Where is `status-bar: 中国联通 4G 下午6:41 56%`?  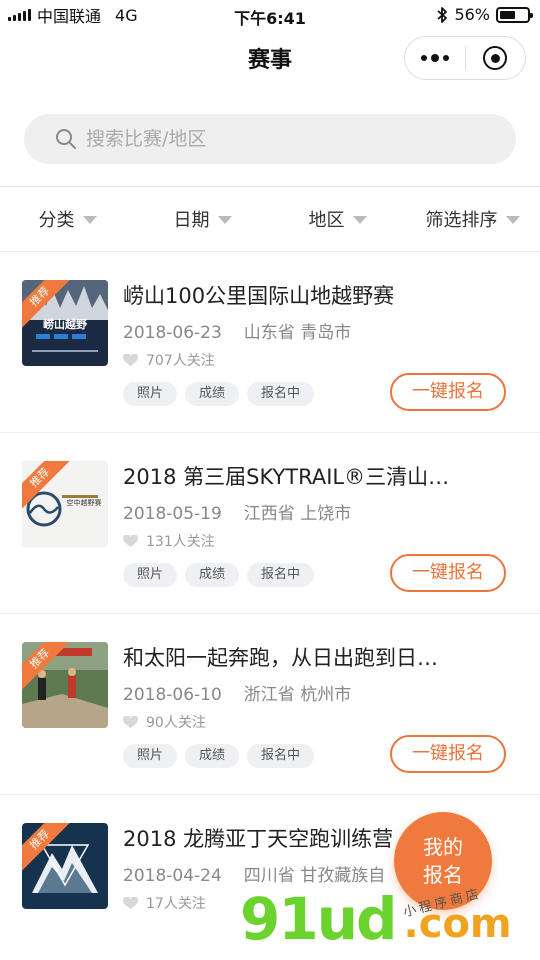
status-bar: 中国联通 4G 下午6:41 56% is located at coordinates (270, 15).